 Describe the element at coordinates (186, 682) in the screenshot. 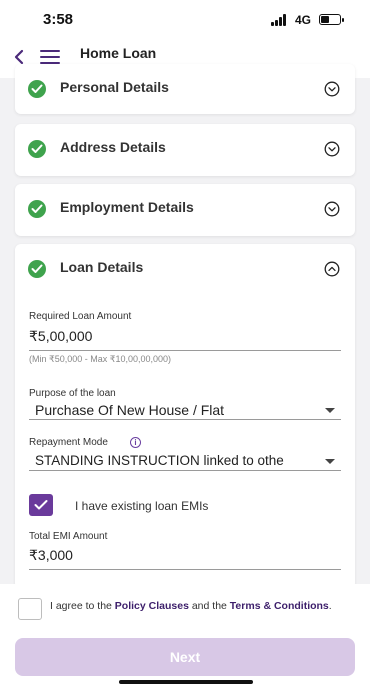

I see `home-indicator` at that location.